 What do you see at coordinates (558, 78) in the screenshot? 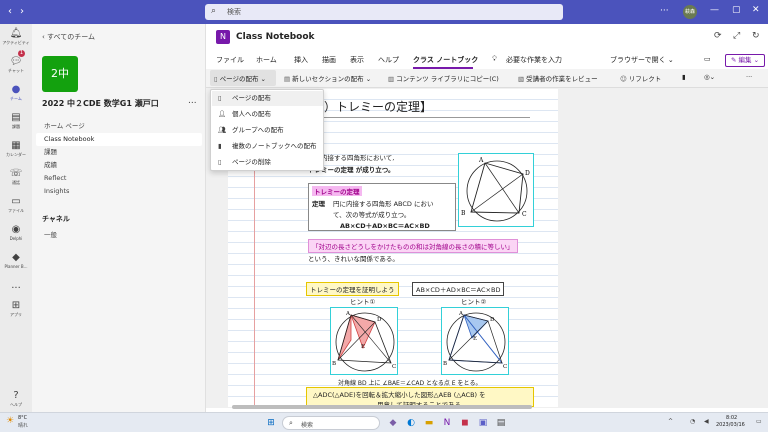
I see `review-student-work-button: ▧ 受講者の作業をレビュー` at bounding box center [558, 78].